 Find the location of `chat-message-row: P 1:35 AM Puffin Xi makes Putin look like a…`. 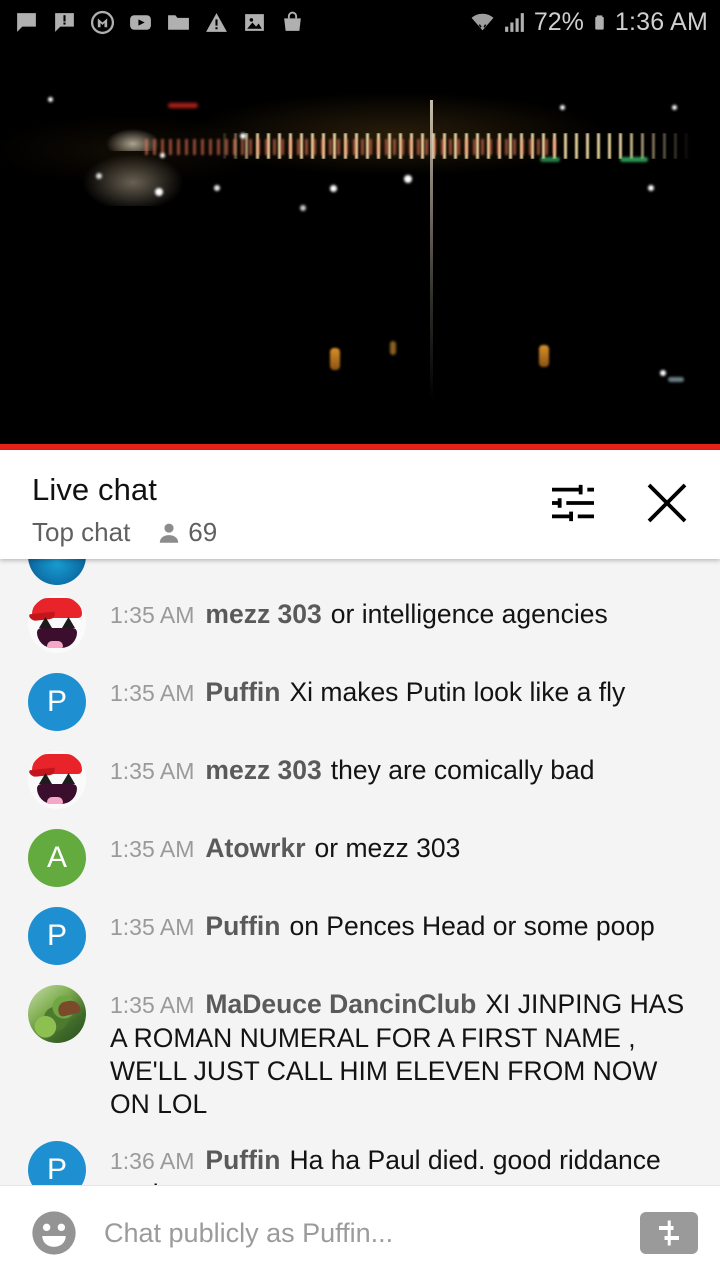

chat-message-row: P 1:35 AM Puffin Xi makes Putin look like a… is located at coordinates (360, 702).